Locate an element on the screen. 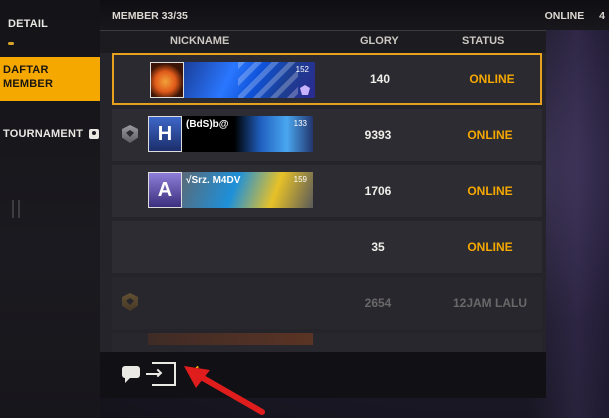 This screenshot has height=418, width=609. glory-value: 1706 is located at coordinates (378, 191).